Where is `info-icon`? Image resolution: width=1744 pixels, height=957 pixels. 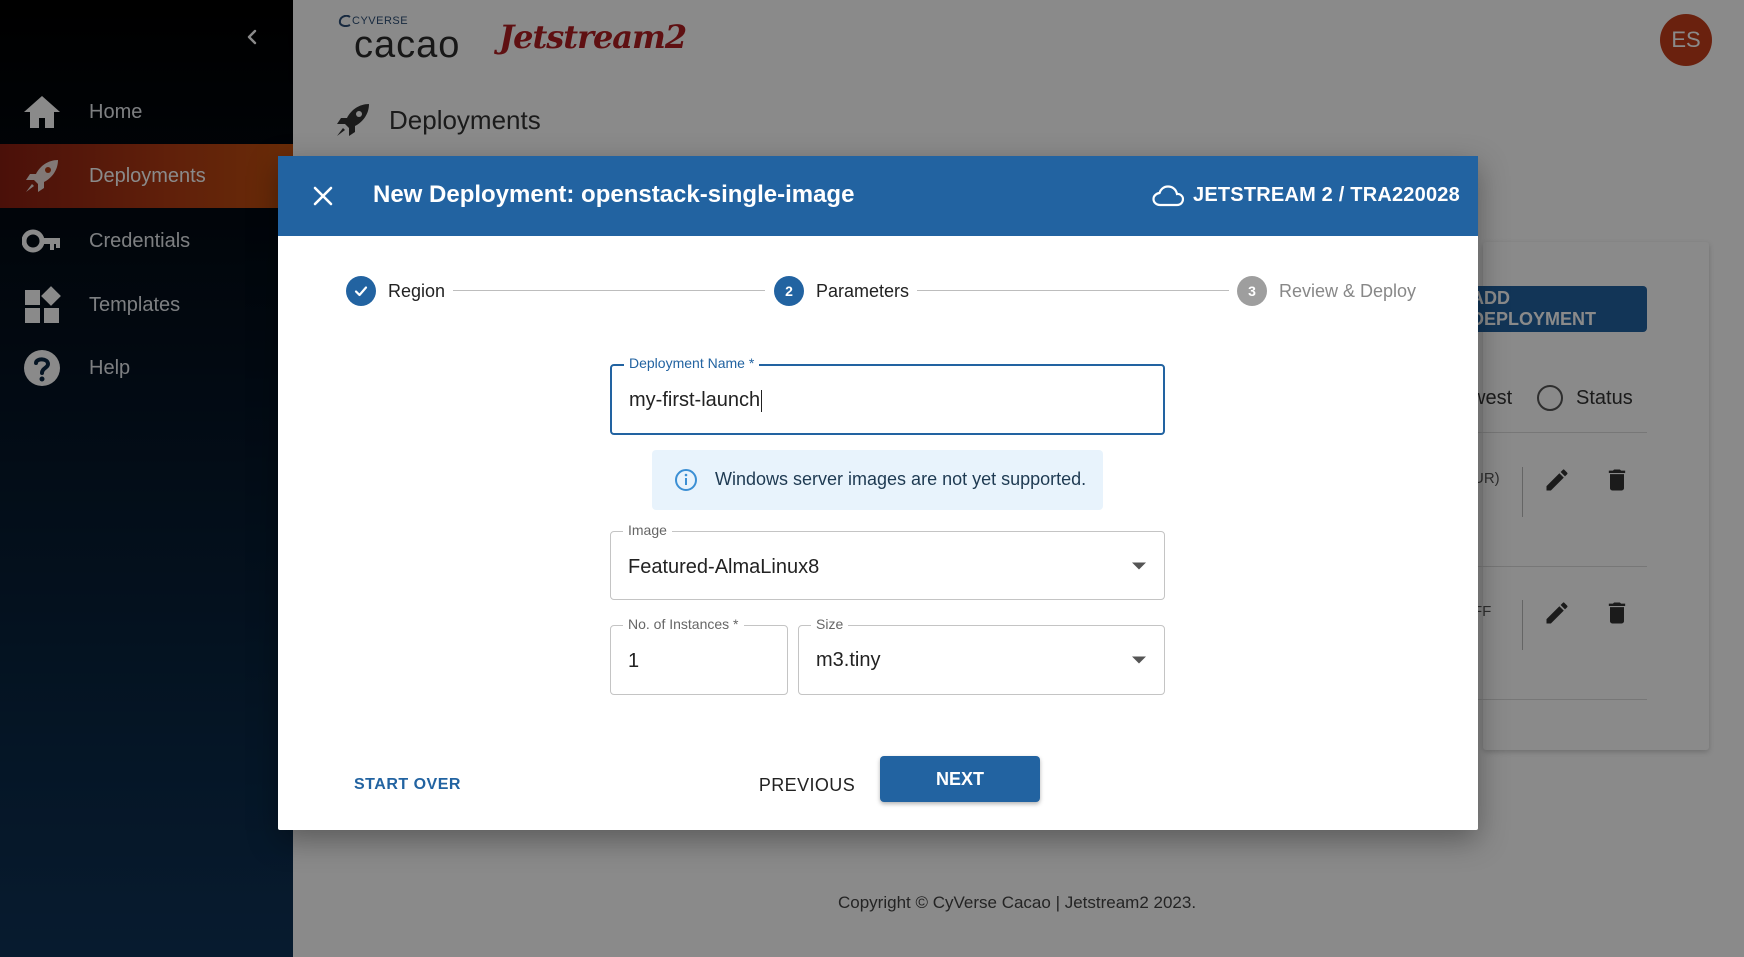 info-icon is located at coordinates (686, 480).